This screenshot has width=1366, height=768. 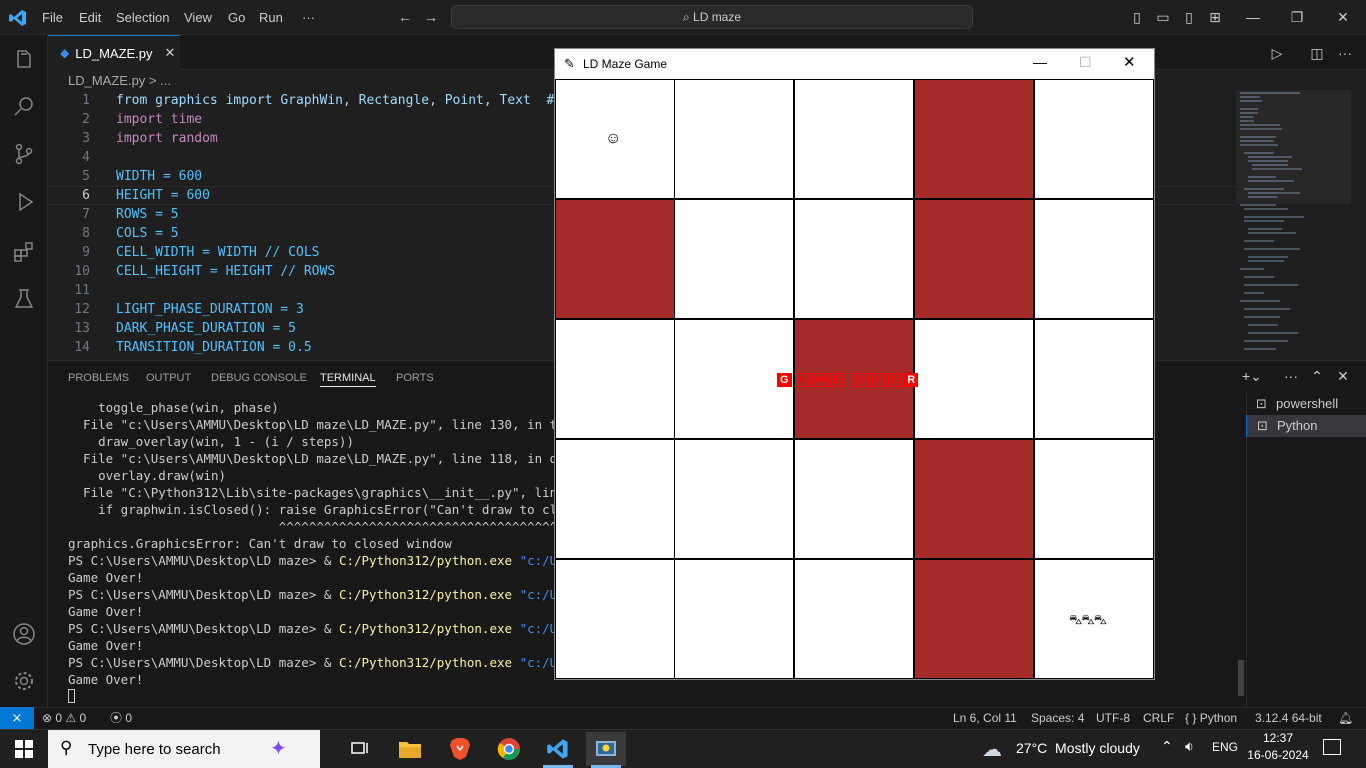 I want to click on file-explorer-icon, so click(x=410, y=749).